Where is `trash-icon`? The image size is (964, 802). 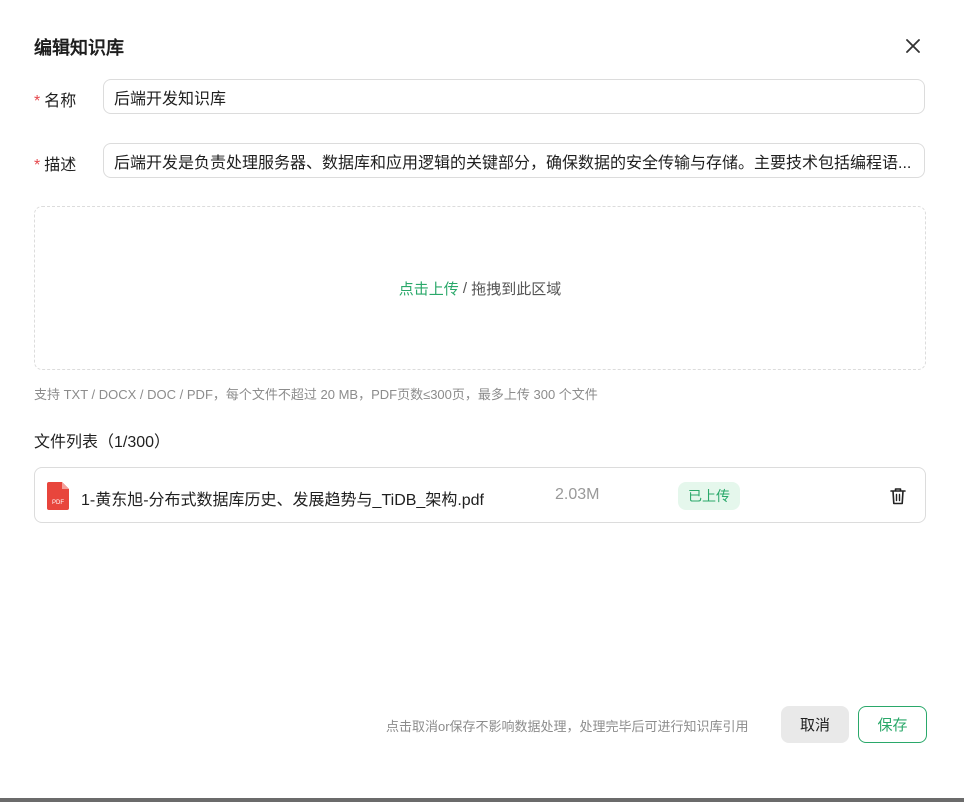 trash-icon is located at coordinates (898, 496).